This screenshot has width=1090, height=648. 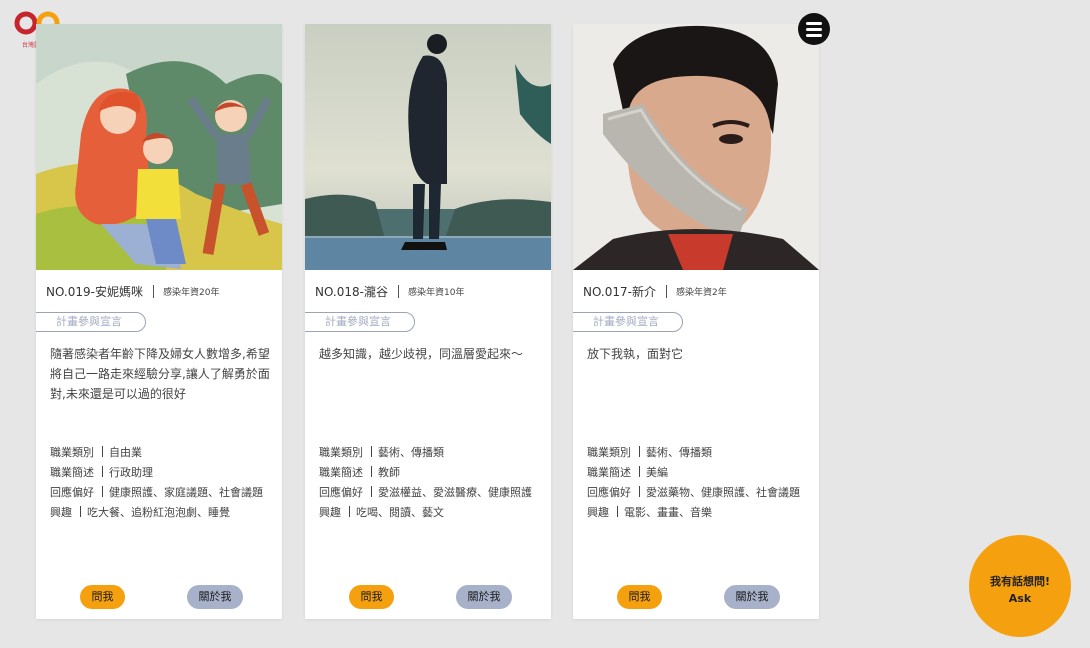 I want to click on hamburger-menu-icon, so click(x=814, y=23).